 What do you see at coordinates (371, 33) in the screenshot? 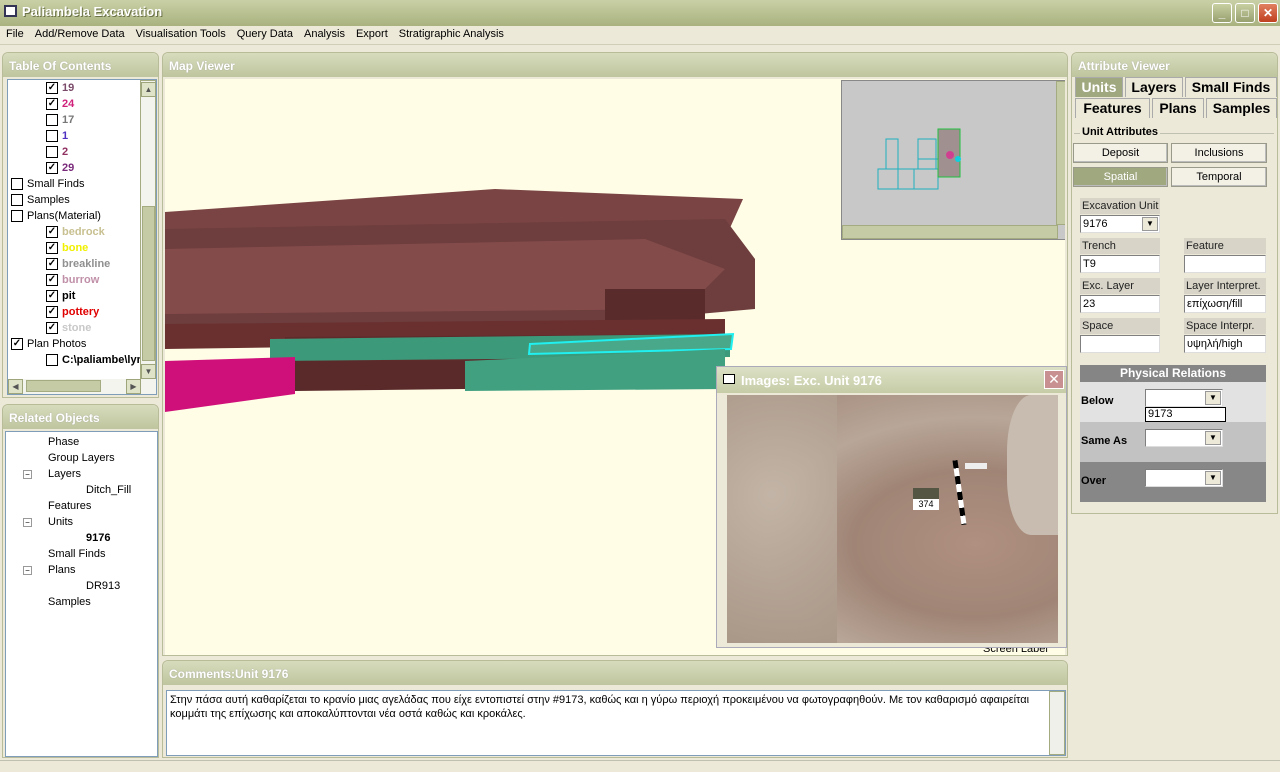
I see `menu-export: Export` at bounding box center [371, 33].